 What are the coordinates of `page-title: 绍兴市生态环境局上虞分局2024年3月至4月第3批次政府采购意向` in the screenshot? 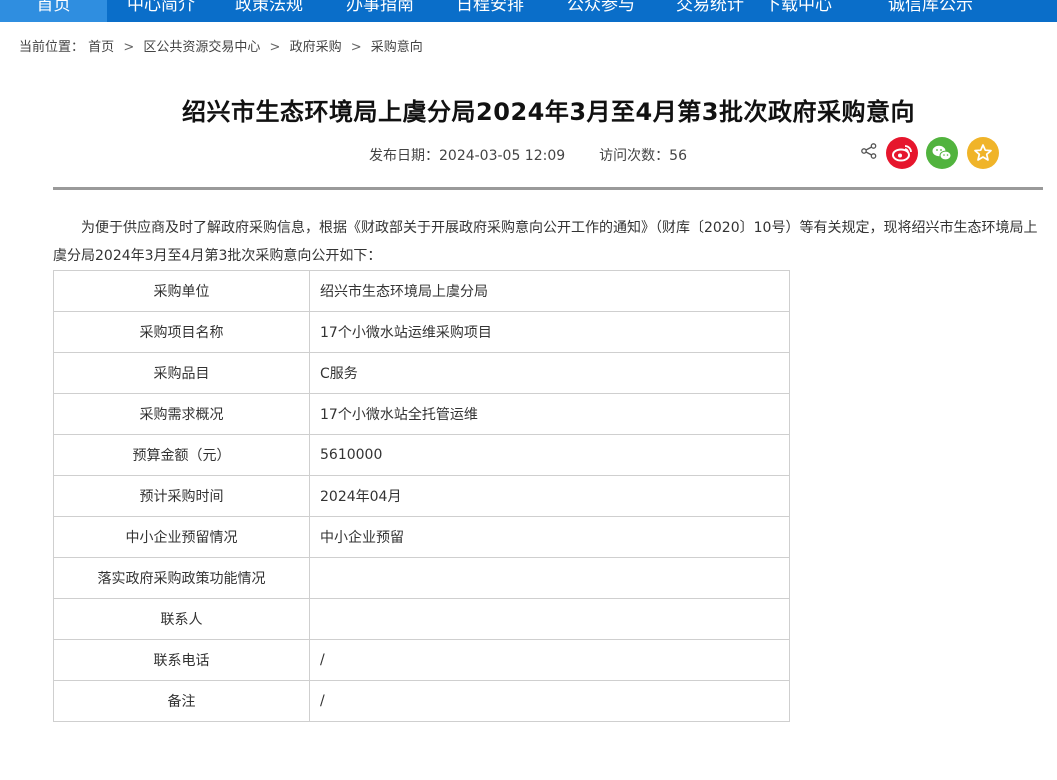 It's located at (548, 112).